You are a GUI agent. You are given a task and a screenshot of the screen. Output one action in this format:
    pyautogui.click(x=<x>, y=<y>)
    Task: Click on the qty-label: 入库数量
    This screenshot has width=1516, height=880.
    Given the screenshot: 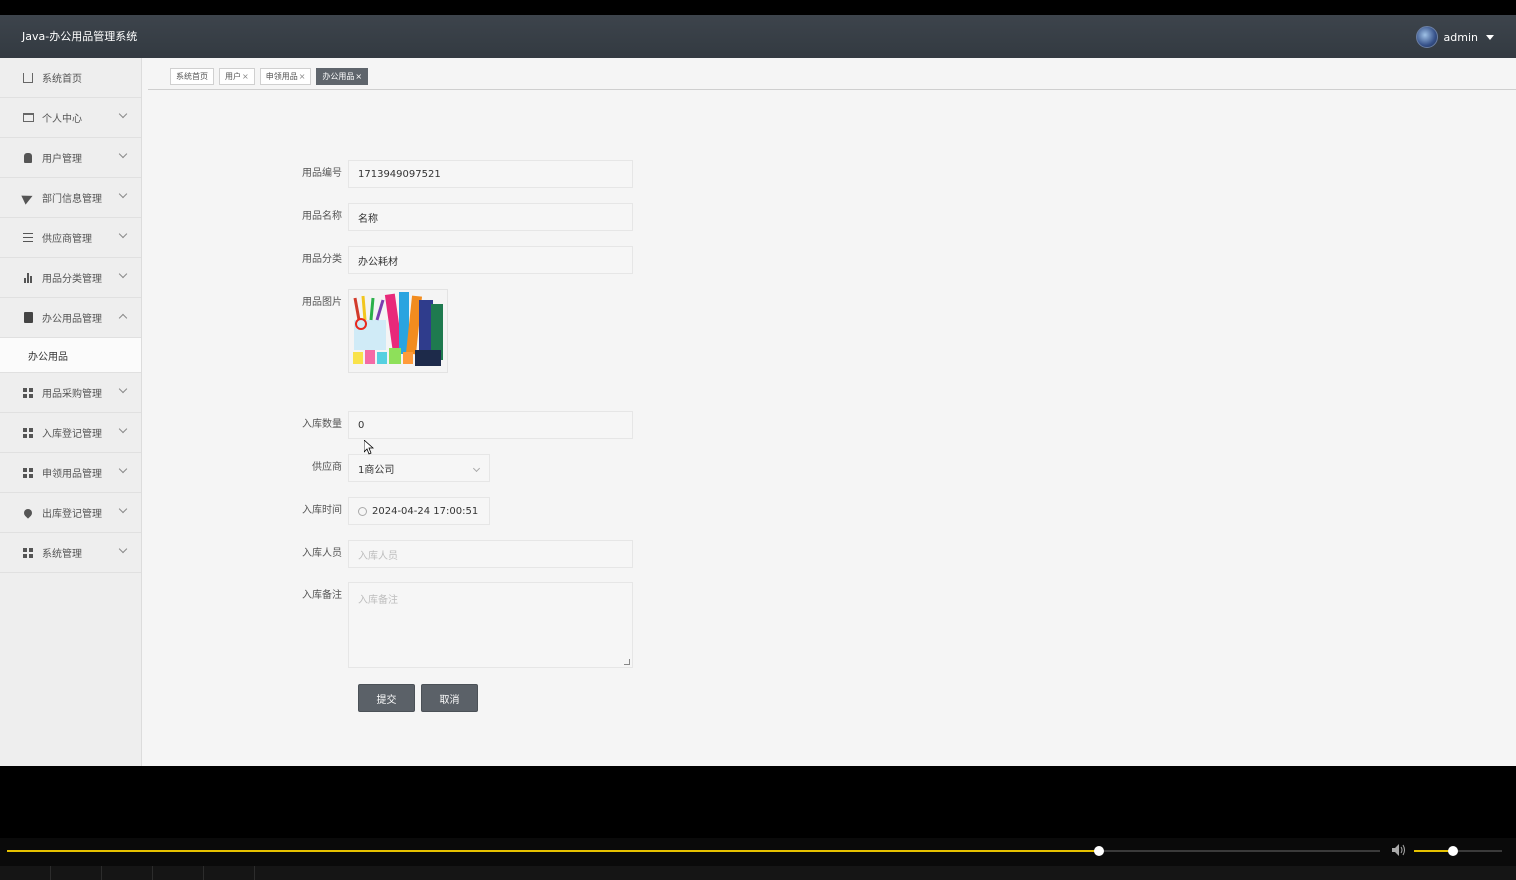 What is the action you would take?
    pyautogui.click(x=322, y=424)
    